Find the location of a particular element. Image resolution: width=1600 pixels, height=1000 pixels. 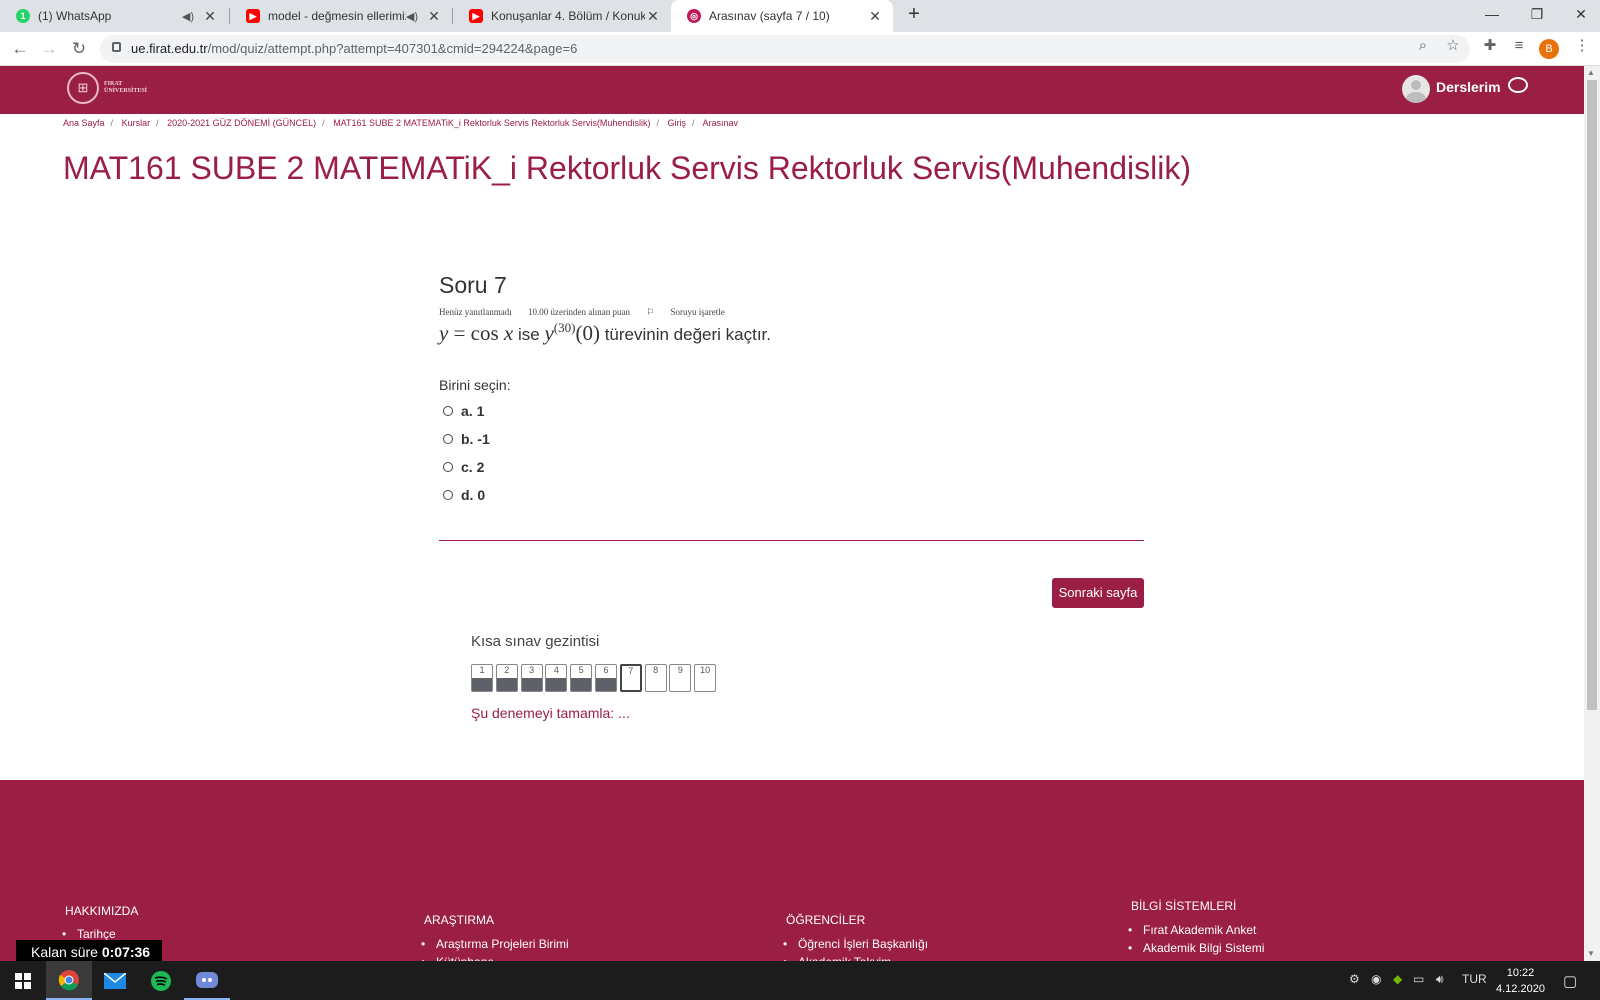

windows-taskbar: ⚙ ◉ ◆ ▭ 🔊︎ TUR 10:22 4.12.2020 ▢ is located at coordinates (800, 980).